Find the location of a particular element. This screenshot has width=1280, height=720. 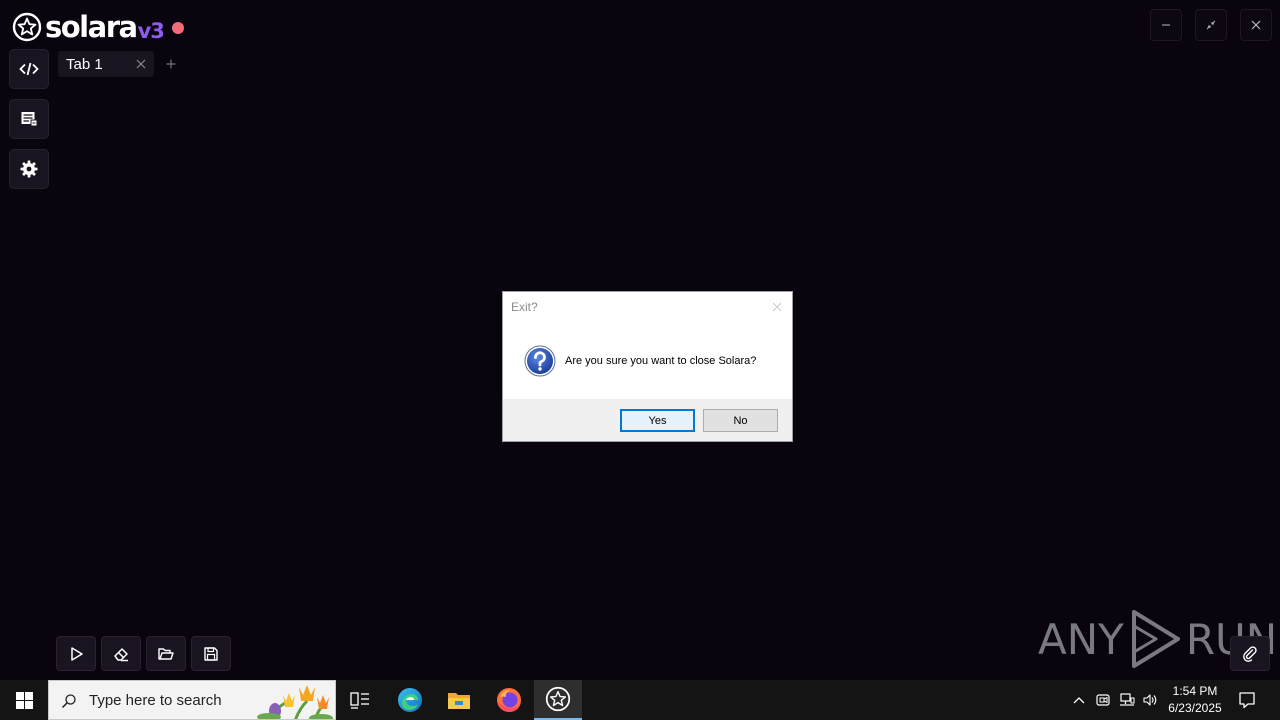

taskbar-search-box: Type here to search is located at coordinates (192, 700).